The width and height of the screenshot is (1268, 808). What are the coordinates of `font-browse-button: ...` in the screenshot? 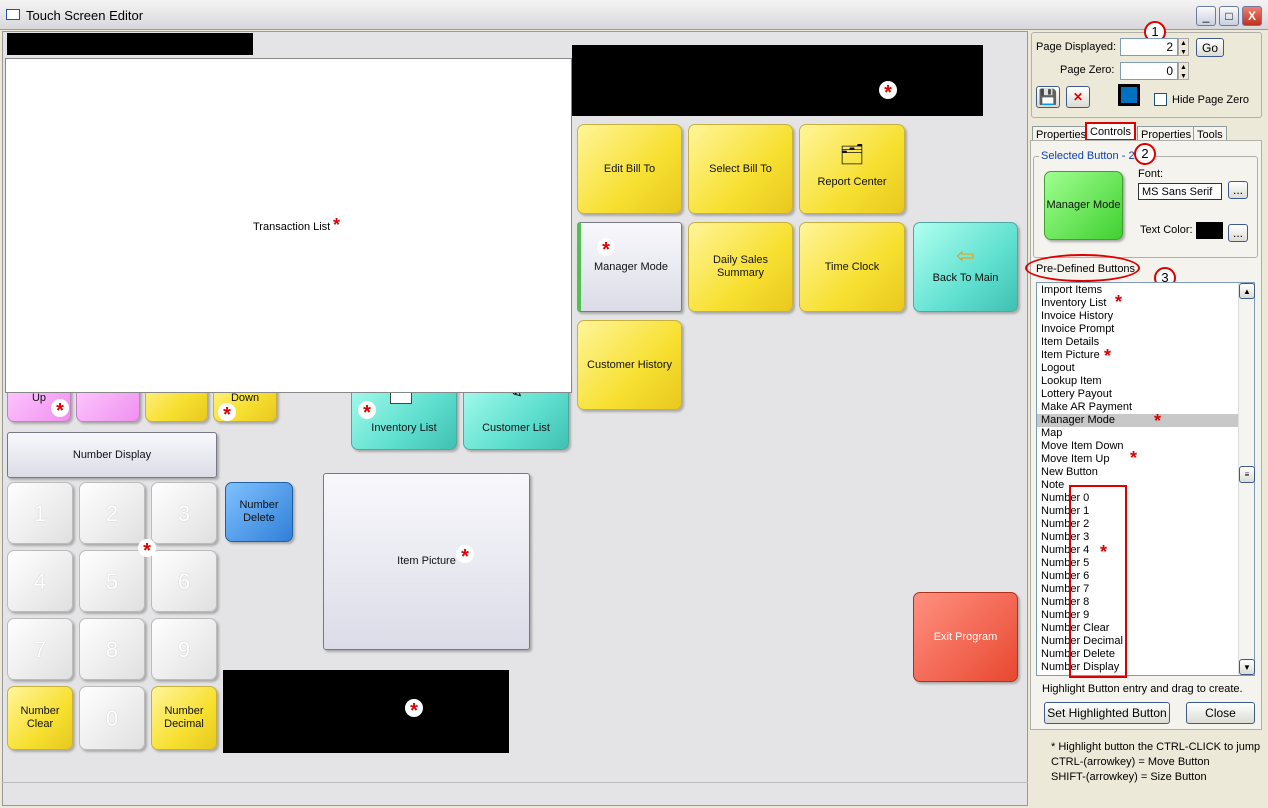 It's located at (1238, 190).